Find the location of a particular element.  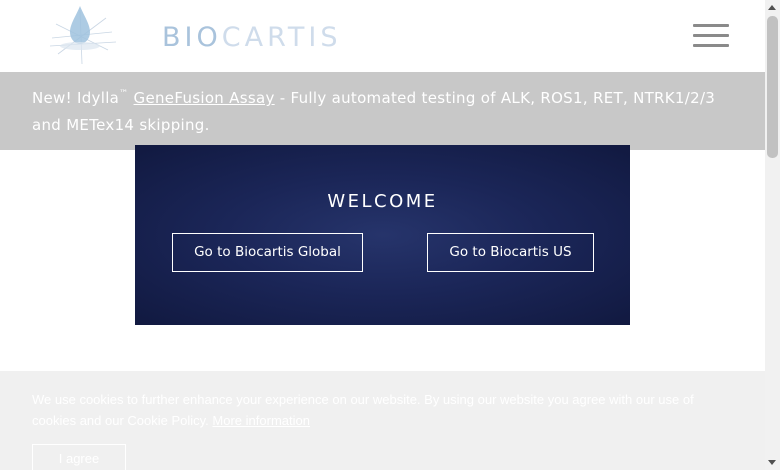

banner-prefix: New! Idylla is located at coordinates (76, 98).